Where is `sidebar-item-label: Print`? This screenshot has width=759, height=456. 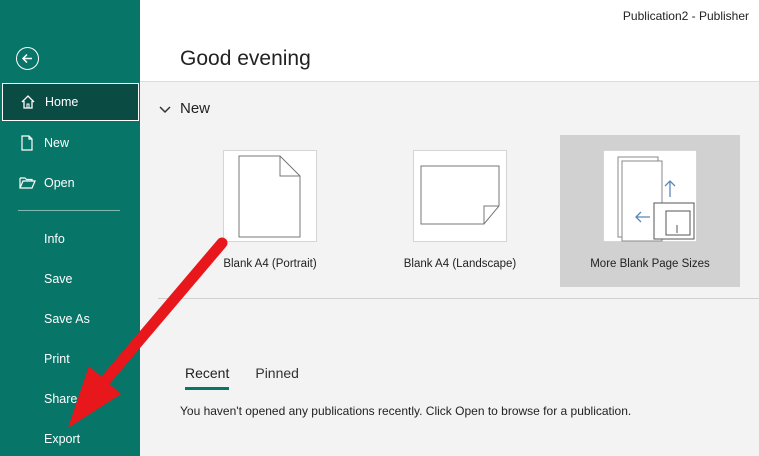
sidebar-item-label: Print is located at coordinates (57, 359).